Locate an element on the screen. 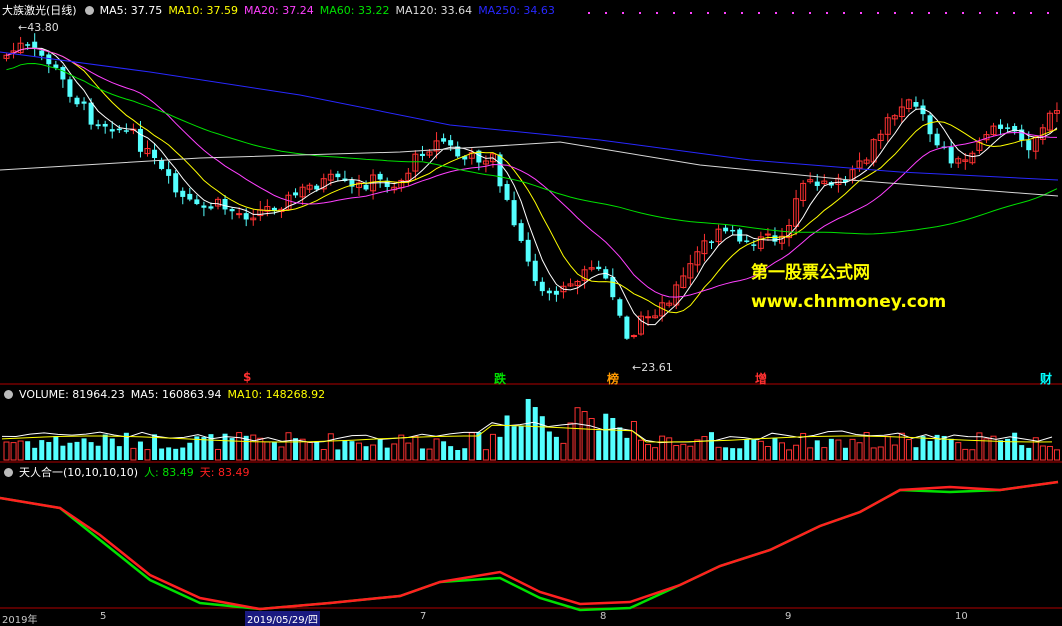  axis-label-4: 8 is located at coordinates (603, 616).